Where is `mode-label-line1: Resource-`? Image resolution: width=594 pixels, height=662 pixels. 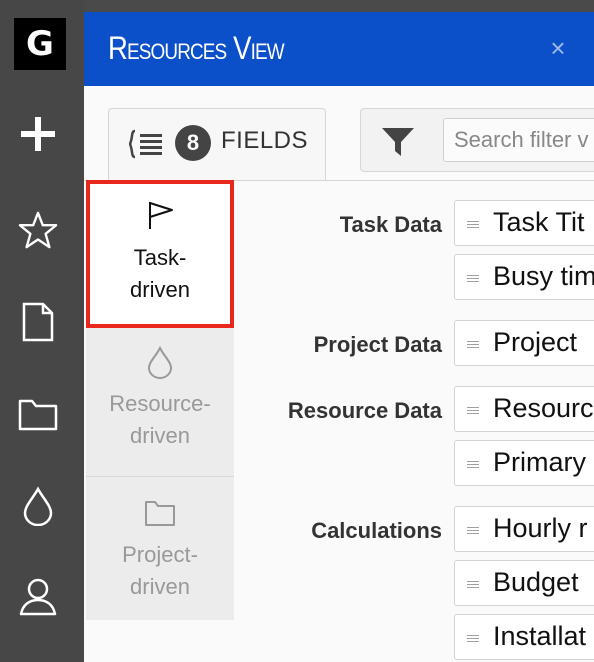
mode-label-line1: Resource- is located at coordinates (160, 403).